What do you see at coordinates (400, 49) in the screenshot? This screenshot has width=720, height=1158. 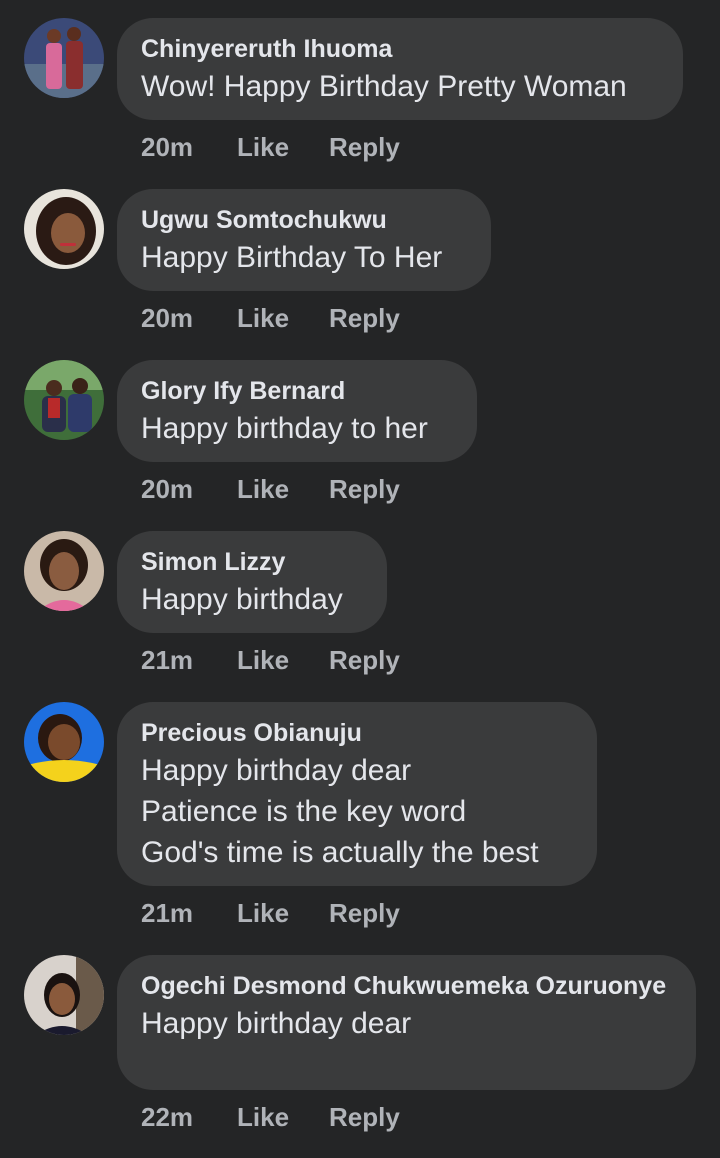 I see `comment-author: Chinyereruth Ihuoma` at bounding box center [400, 49].